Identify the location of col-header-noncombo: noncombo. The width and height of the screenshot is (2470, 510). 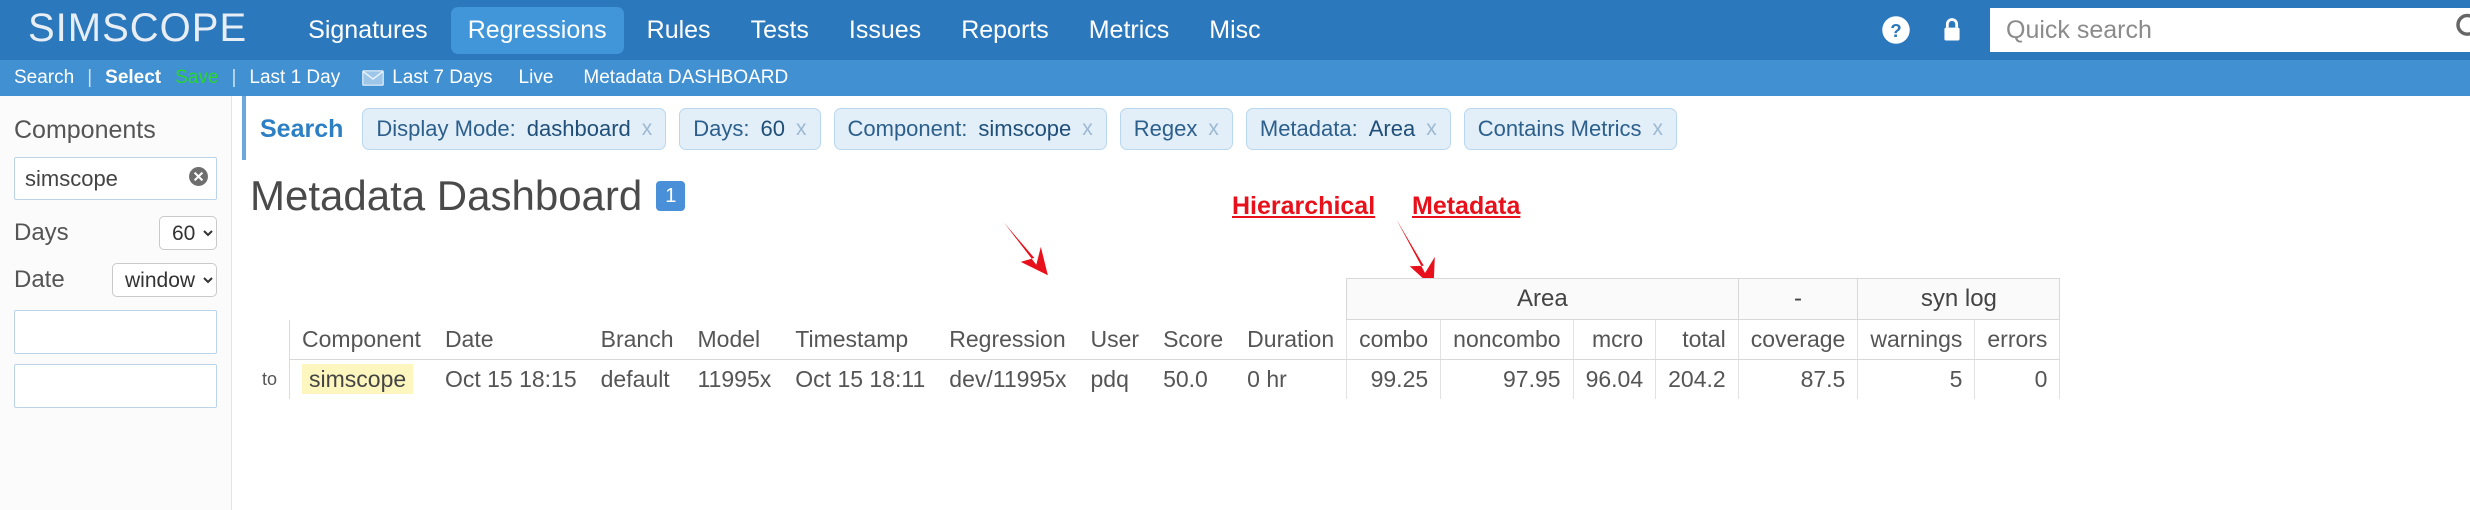
(1507, 339).